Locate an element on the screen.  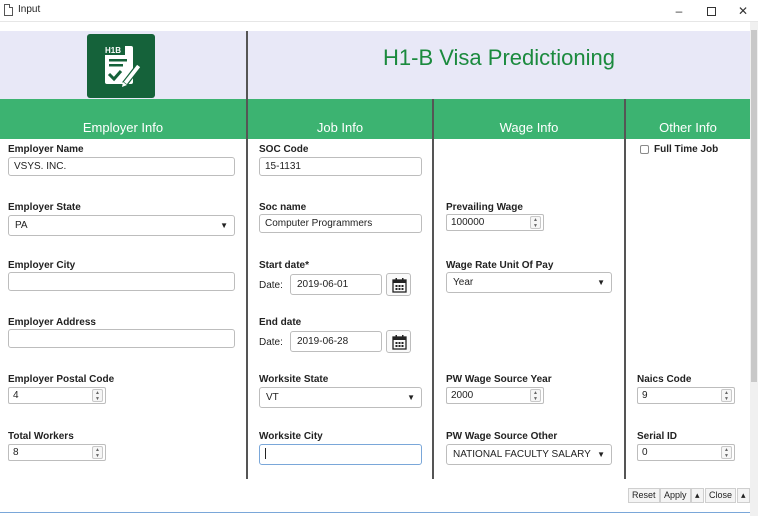
vertical-scrollbar is located at coordinates (754, 269).